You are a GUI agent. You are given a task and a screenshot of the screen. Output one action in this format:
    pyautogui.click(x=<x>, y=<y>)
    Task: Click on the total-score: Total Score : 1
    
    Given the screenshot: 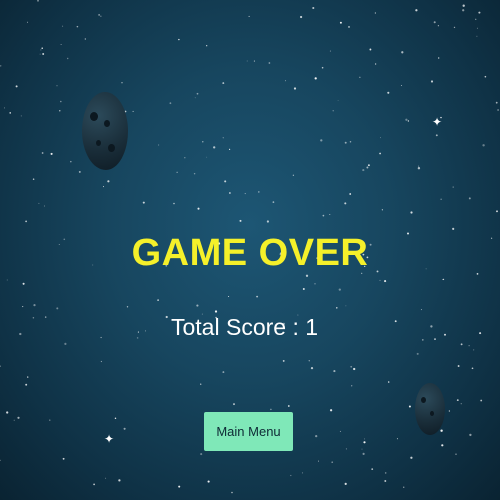 What is the action you would take?
    pyautogui.click(x=244, y=327)
    